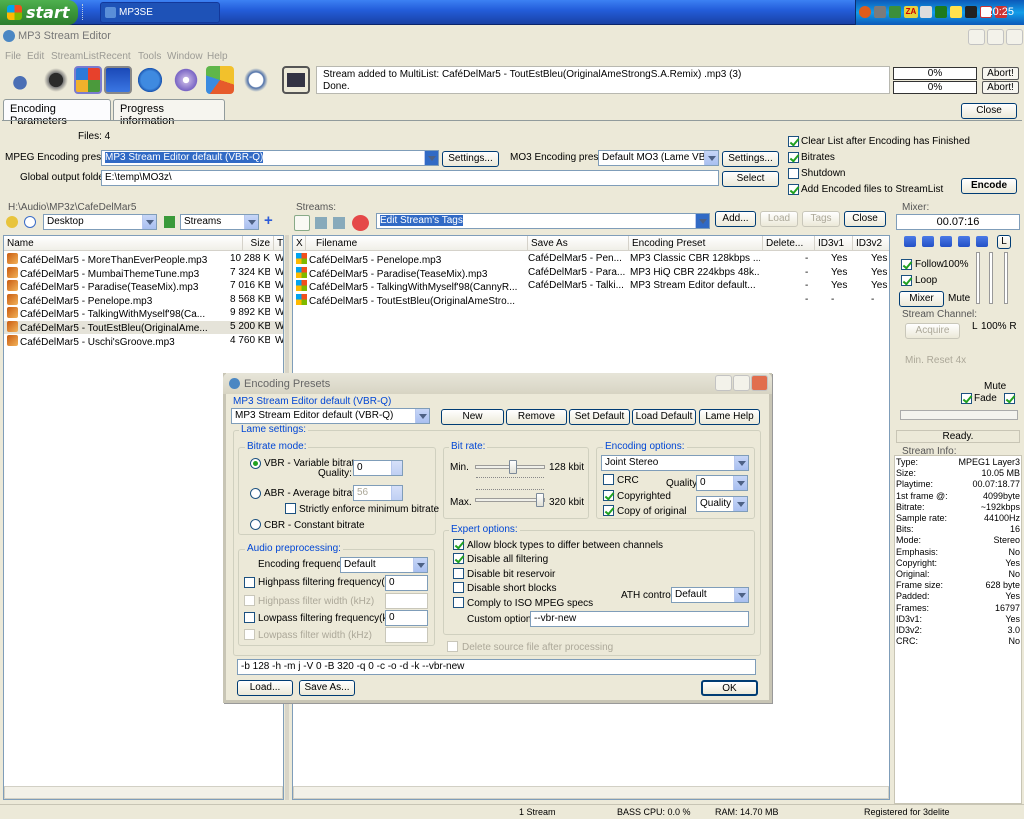 The width and height of the screenshot is (1024, 819). Describe the element at coordinates (290, 508) in the screenshot. I see `strict-minimum-checkbox` at that location.